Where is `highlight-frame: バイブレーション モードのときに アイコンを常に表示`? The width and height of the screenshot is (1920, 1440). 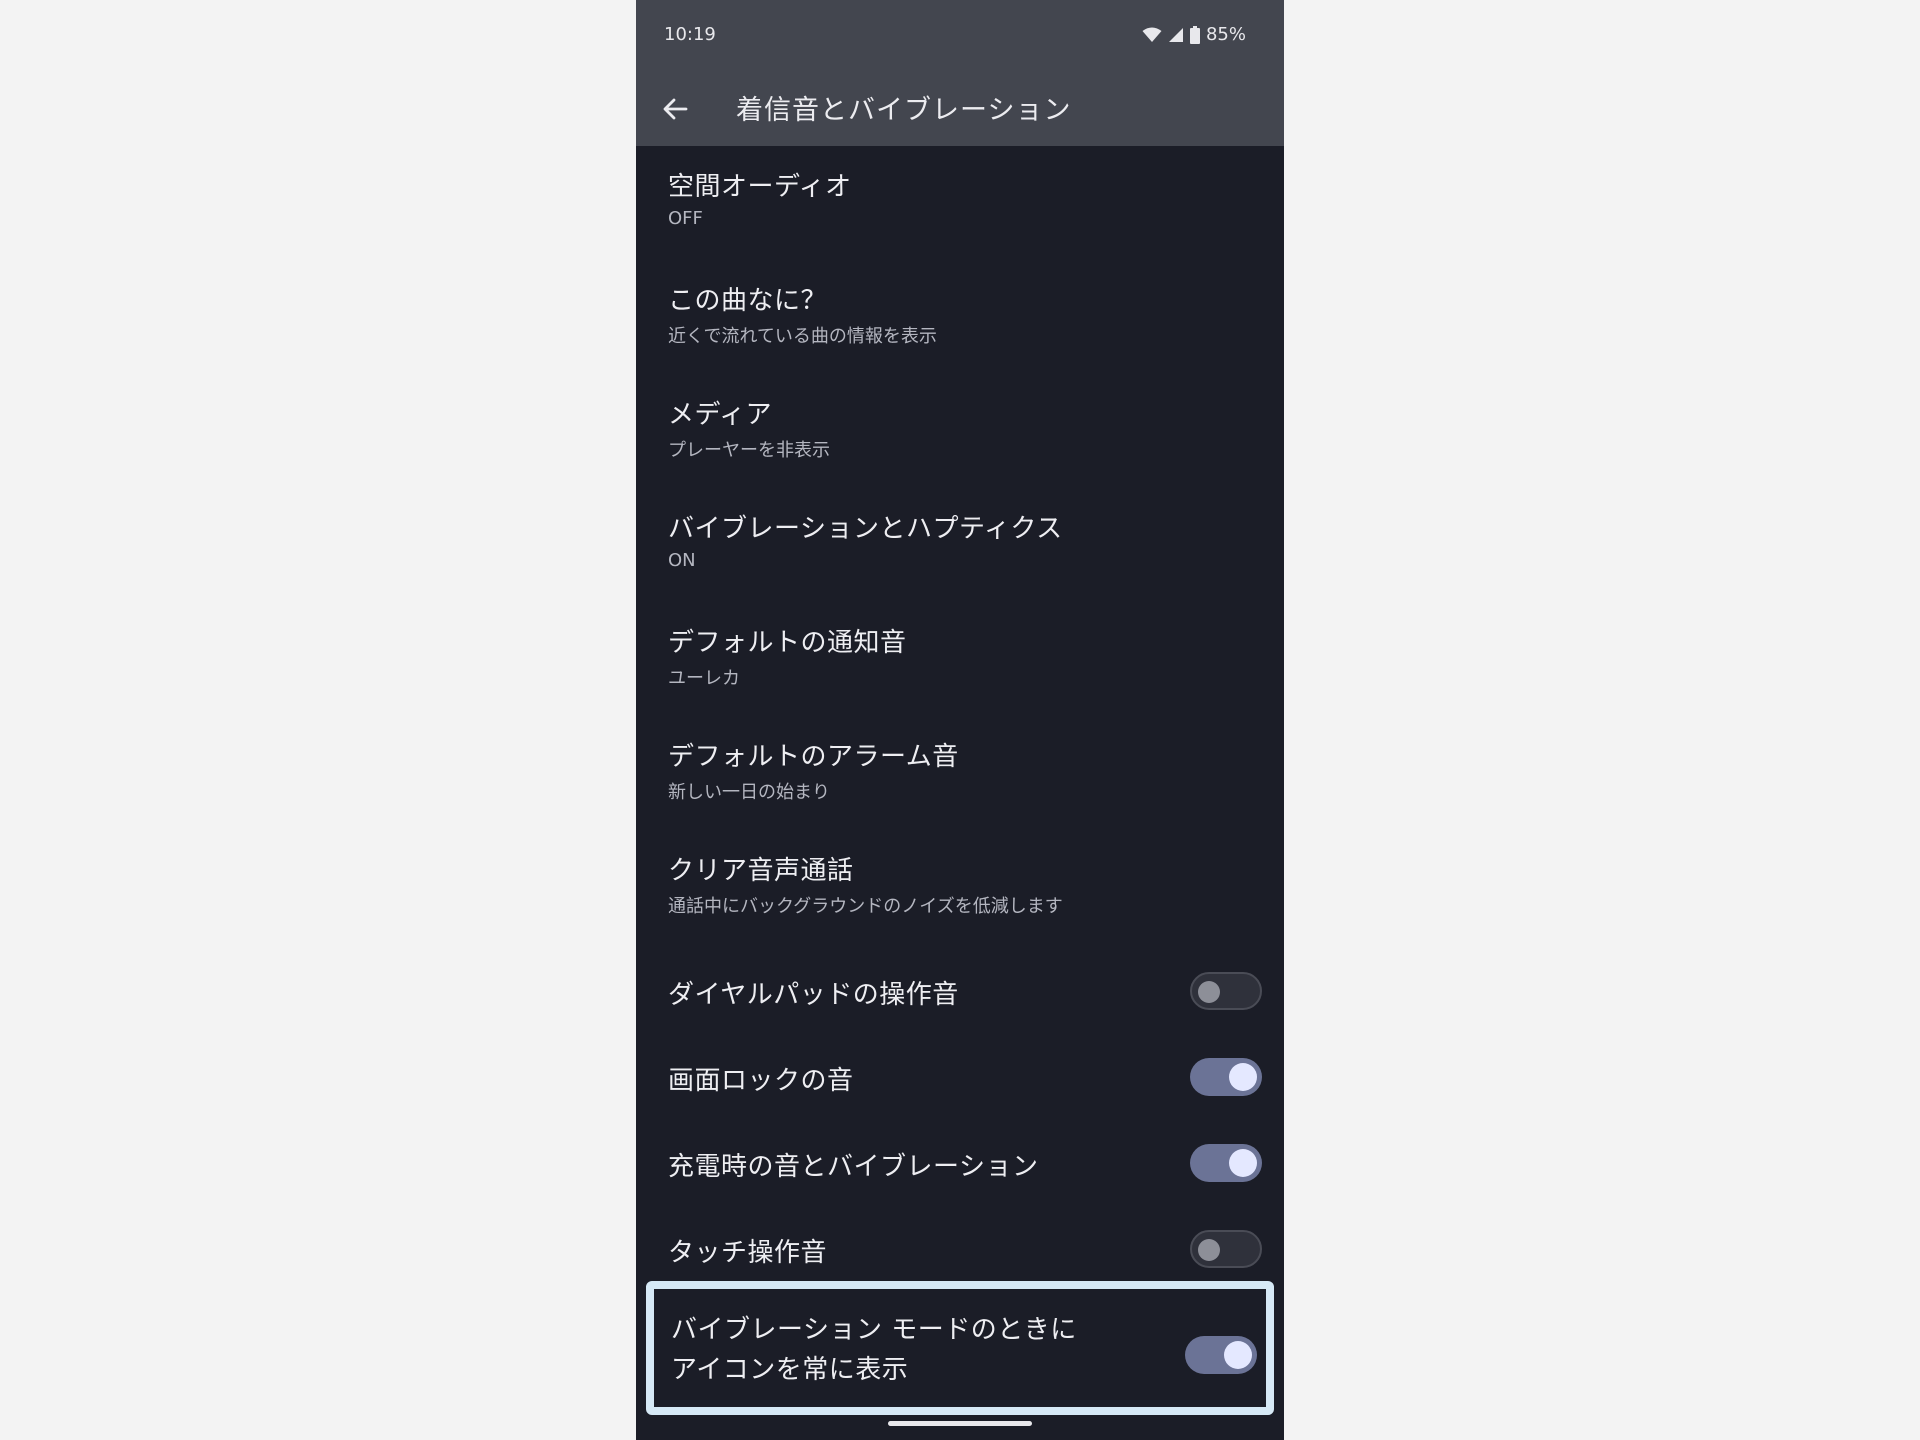
highlight-frame: バイブレーション モードのときに アイコンを常に表示 is located at coordinates (960, 1348).